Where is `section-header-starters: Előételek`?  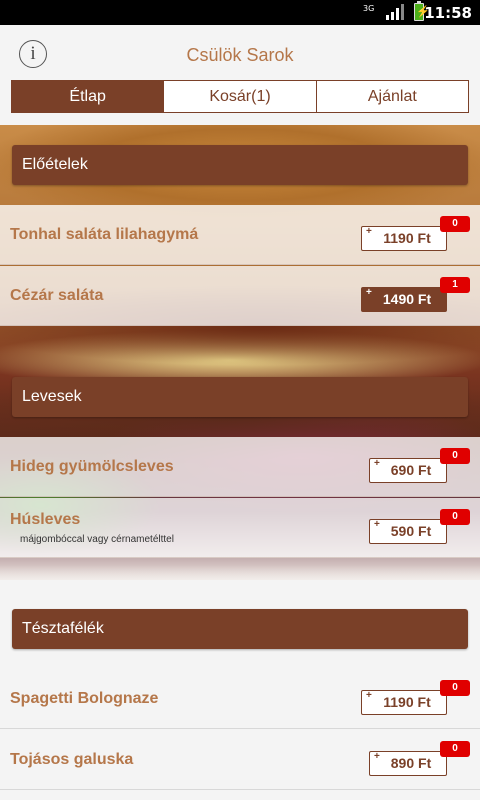 section-header-starters: Előételek is located at coordinates (240, 165).